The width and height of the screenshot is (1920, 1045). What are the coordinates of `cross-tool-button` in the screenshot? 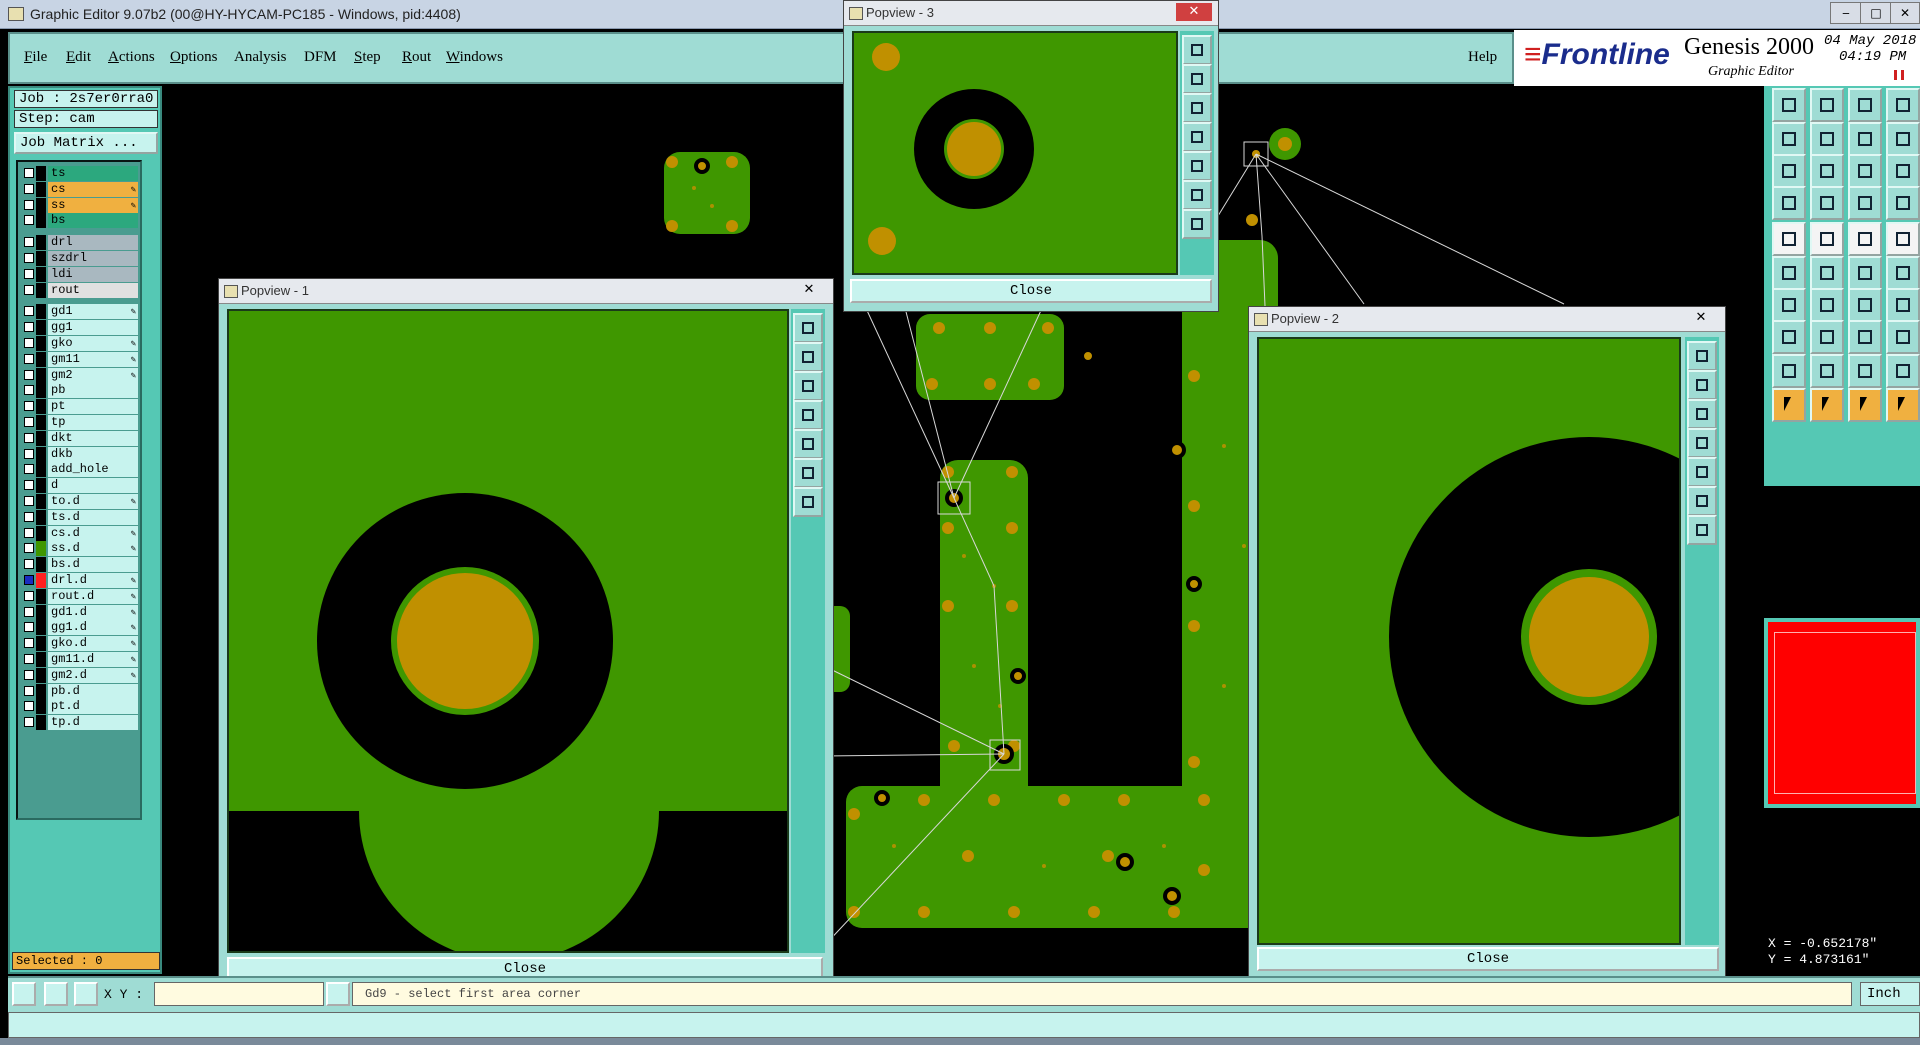 It's located at (86, 994).